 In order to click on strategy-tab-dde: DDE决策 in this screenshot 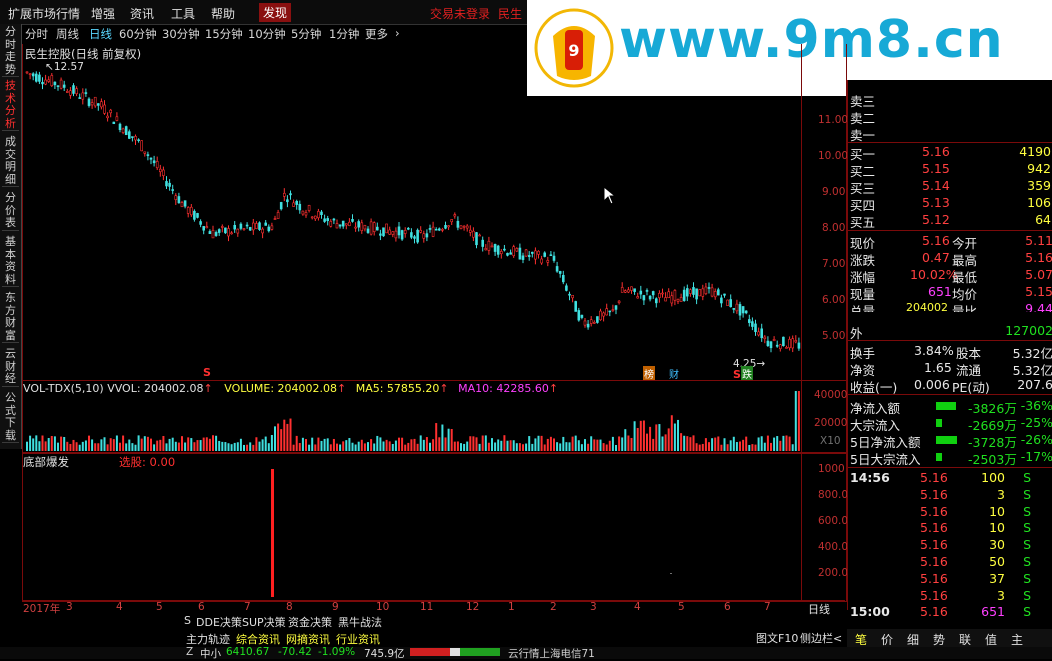, I will do `click(219, 622)`.